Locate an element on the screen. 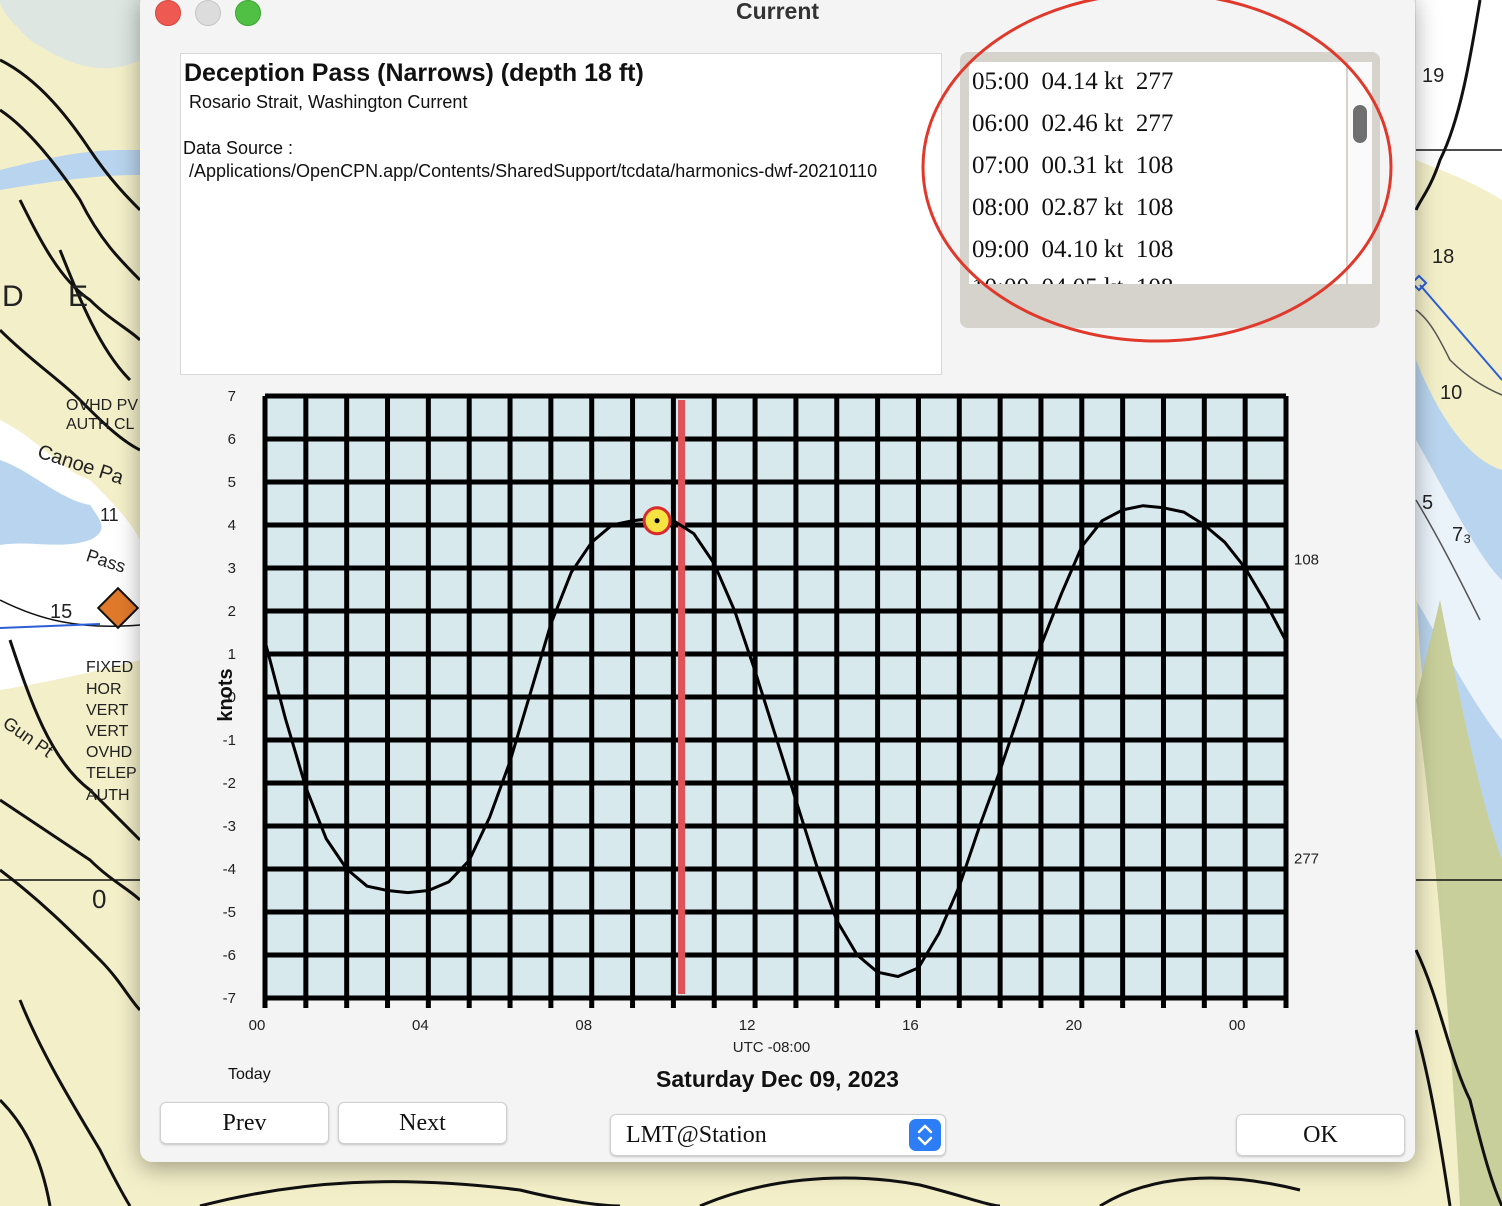 Image resolution: width=1502 pixels, height=1206 pixels. chart-depth-18: 18 is located at coordinates (1443, 257).